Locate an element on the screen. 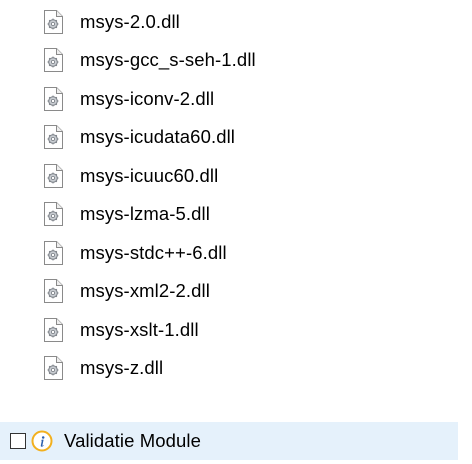 This screenshot has width=472, height=464. file-row: msys-icudata60.dll is located at coordinates (236, 137).